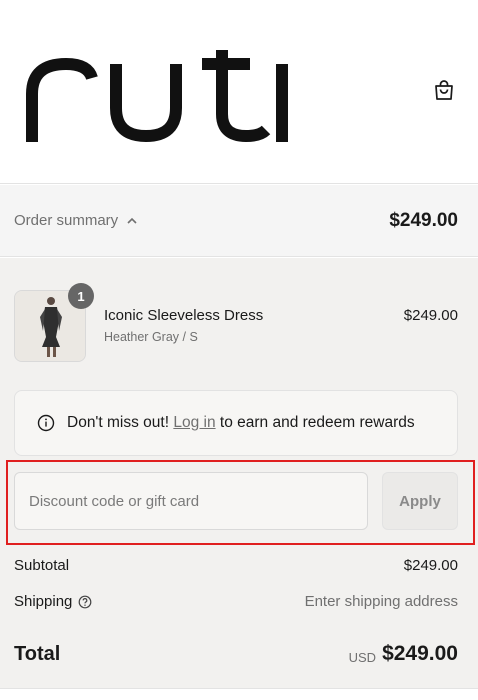  Describe the element at coordinates (381, 601) in the screenshot. I see `shipping-value: Enter shipping address` at that location.